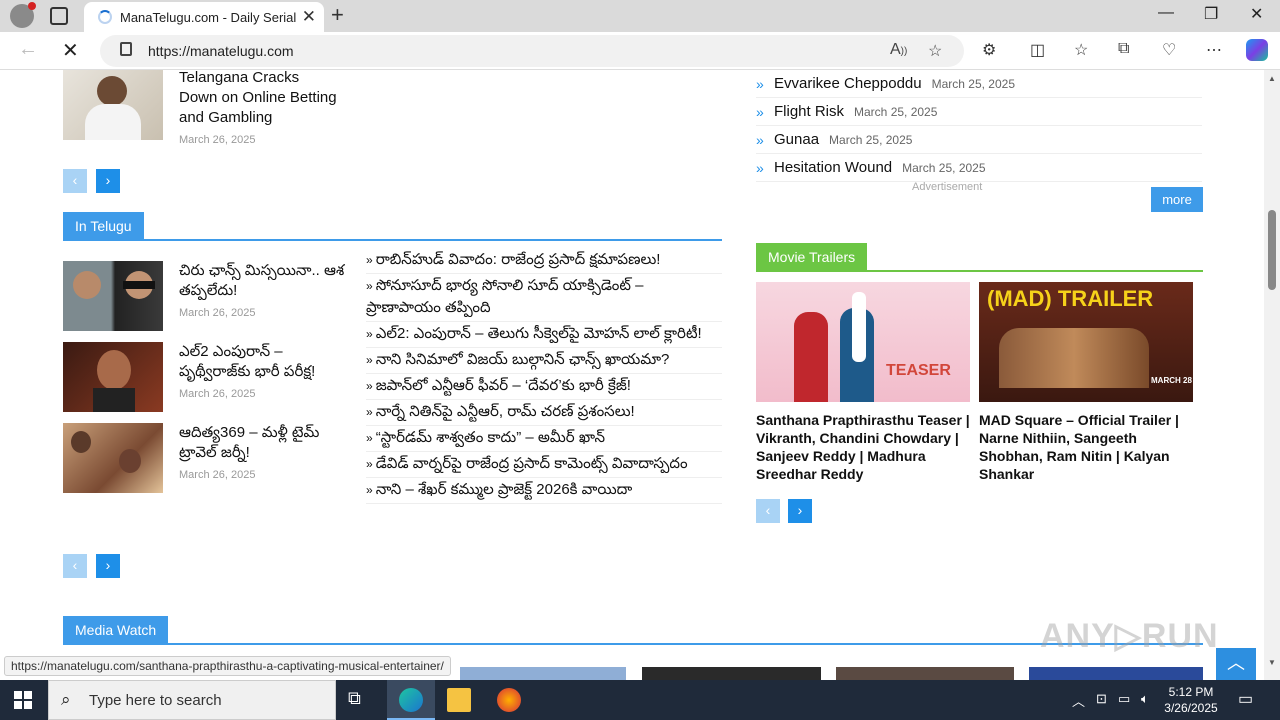 The height and width of the screenshot is (720, 1280). What do you see at coordinates (935, 51) in the screenshot?
I see `favorite-star-icon: ☆` at bounding box center [935, 51].